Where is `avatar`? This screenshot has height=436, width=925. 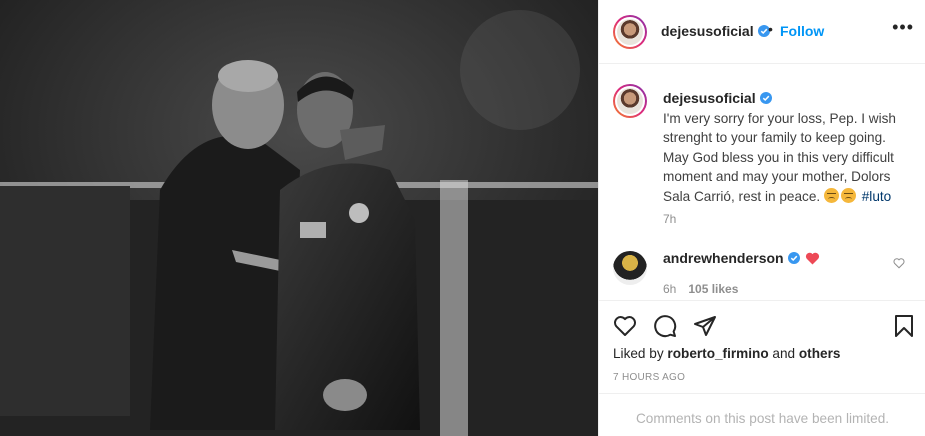 avatar is located at coordinates (630, 32).